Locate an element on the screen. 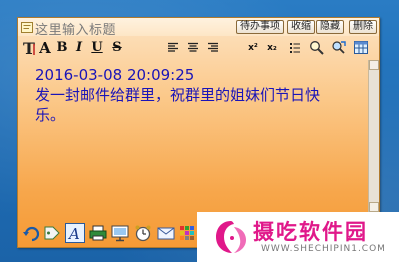 This screenshot has height=262, width=399. note-text-line-1: 发一封邮件给群里，祝群里的姐妹们节日快 is located at coordinates (178, 95).